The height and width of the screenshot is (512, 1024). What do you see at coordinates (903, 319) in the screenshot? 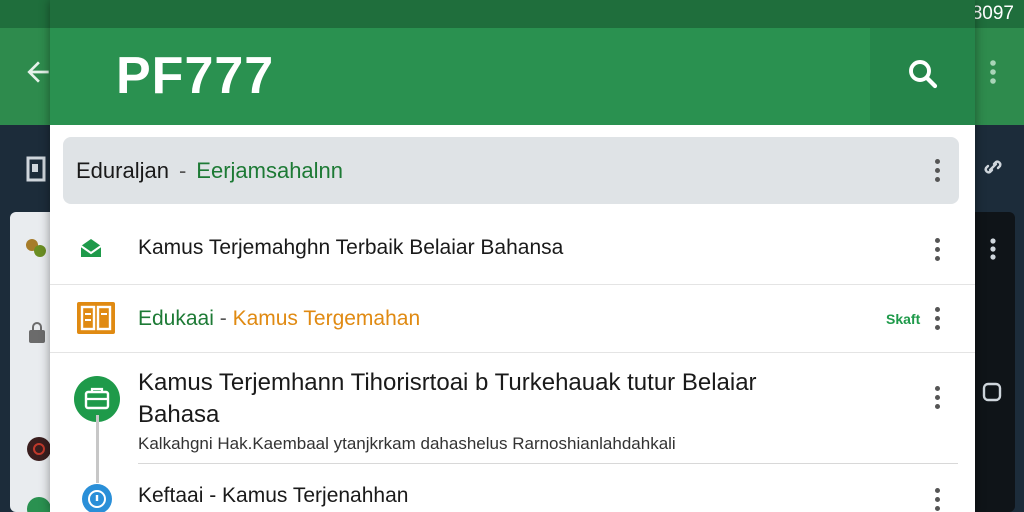
I see `status-badge: Skaft` at bounding box center [903, 319].